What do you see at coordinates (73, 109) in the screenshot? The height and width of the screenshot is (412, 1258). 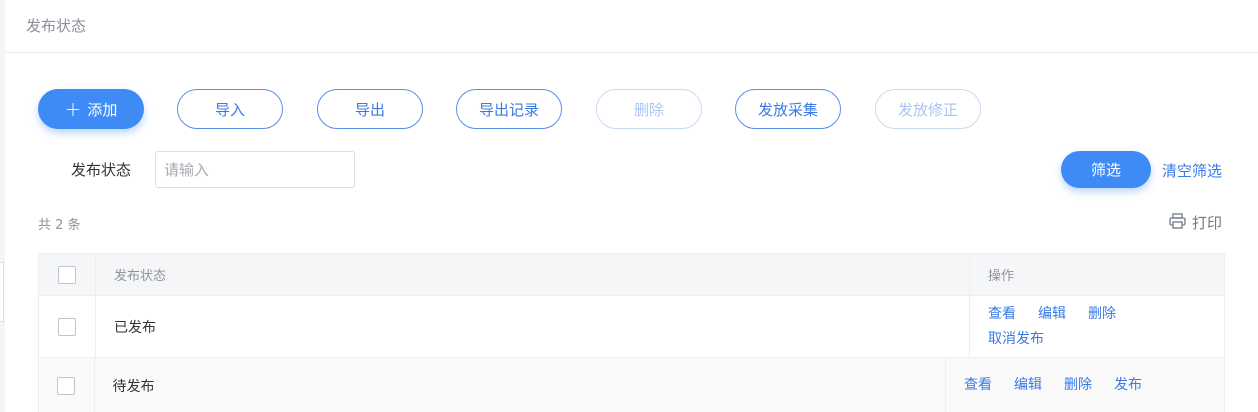 I see `plus-icon: +` at bounding box center [73, 109].